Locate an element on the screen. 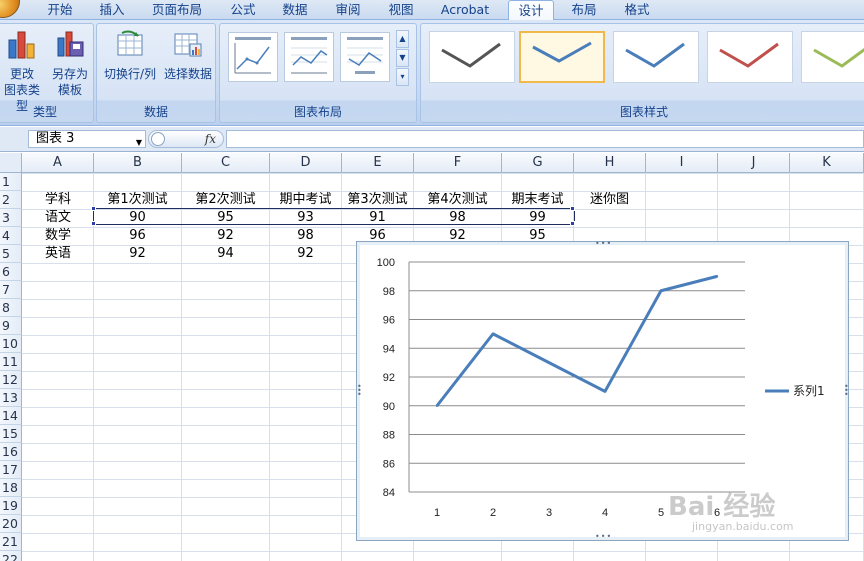 This screenshot has height=561, width=864. tab-chart-layout: 布局 is located at coordinates (584, 10).